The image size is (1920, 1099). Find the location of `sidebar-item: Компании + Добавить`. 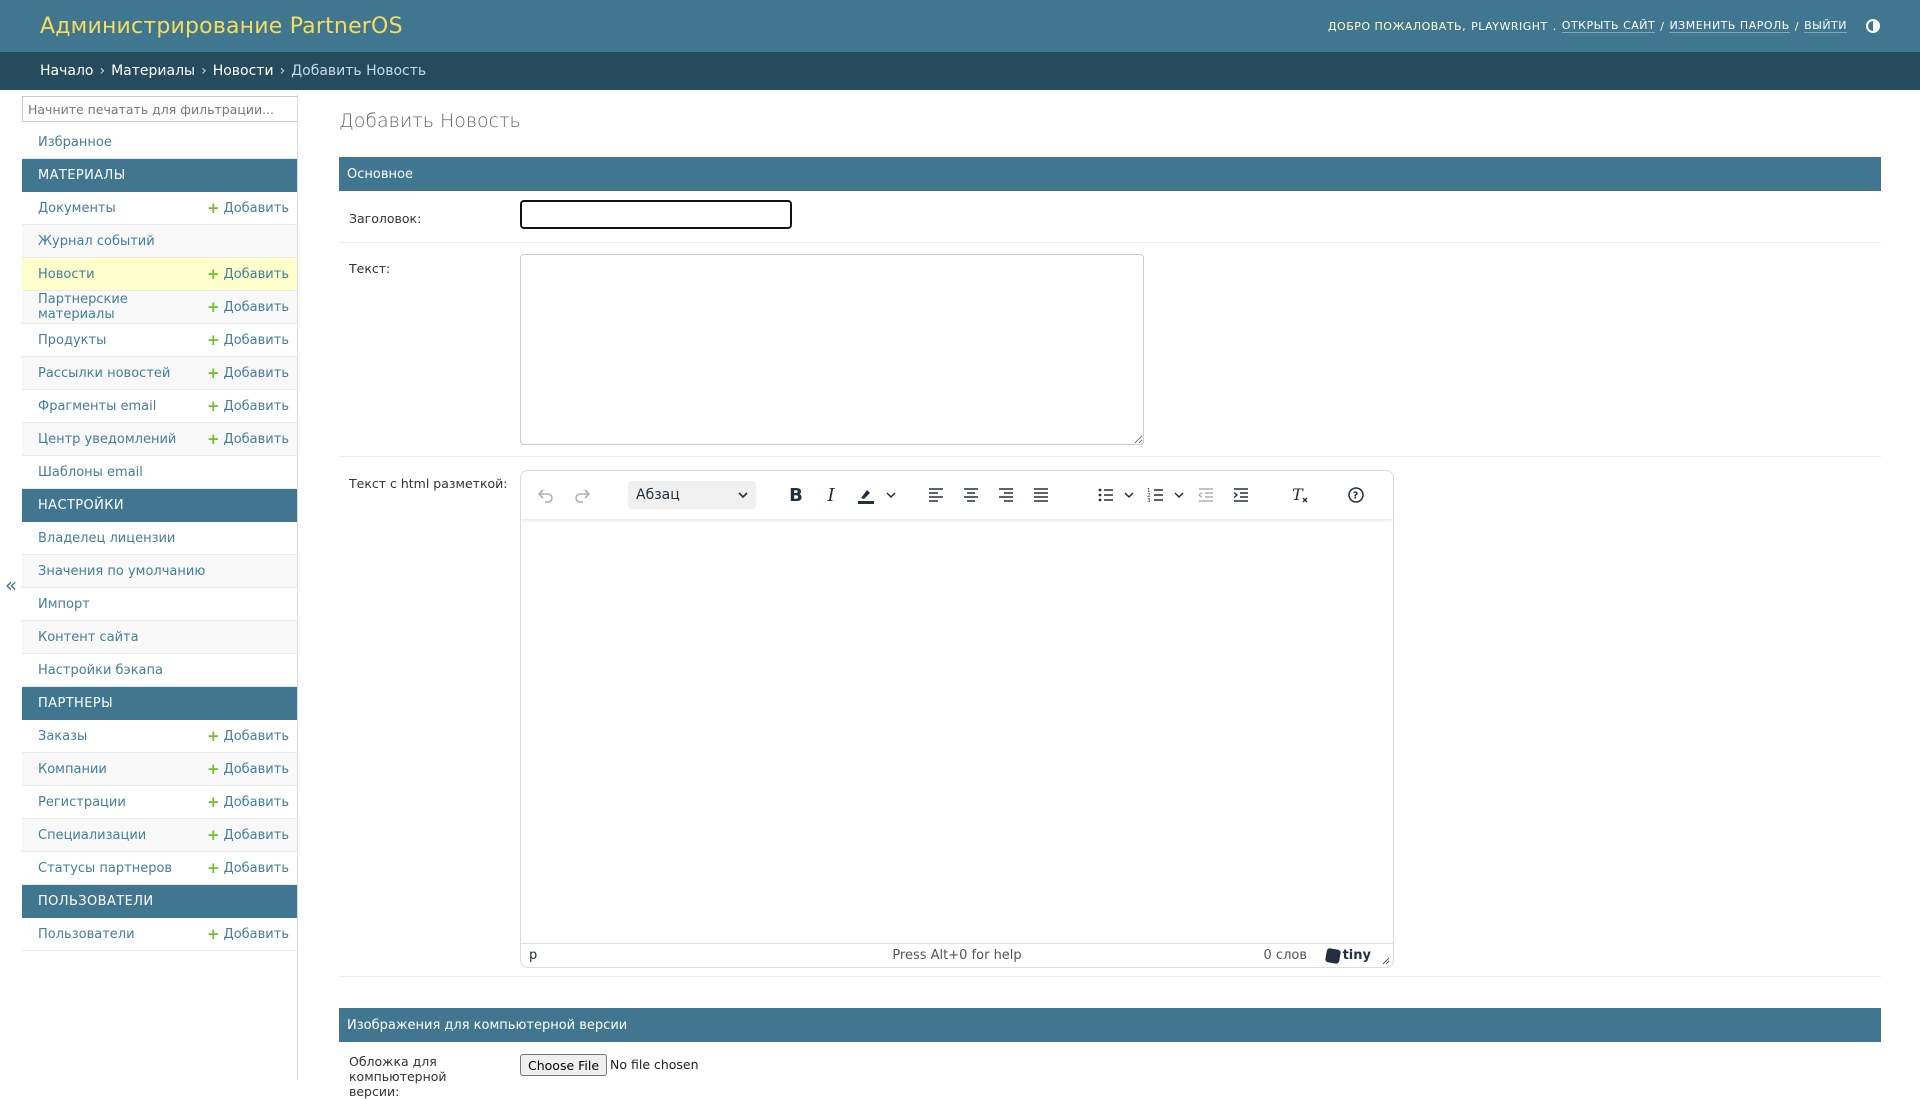

sidebar-item: Компании + Добавить is located at coordinates (159, 769).